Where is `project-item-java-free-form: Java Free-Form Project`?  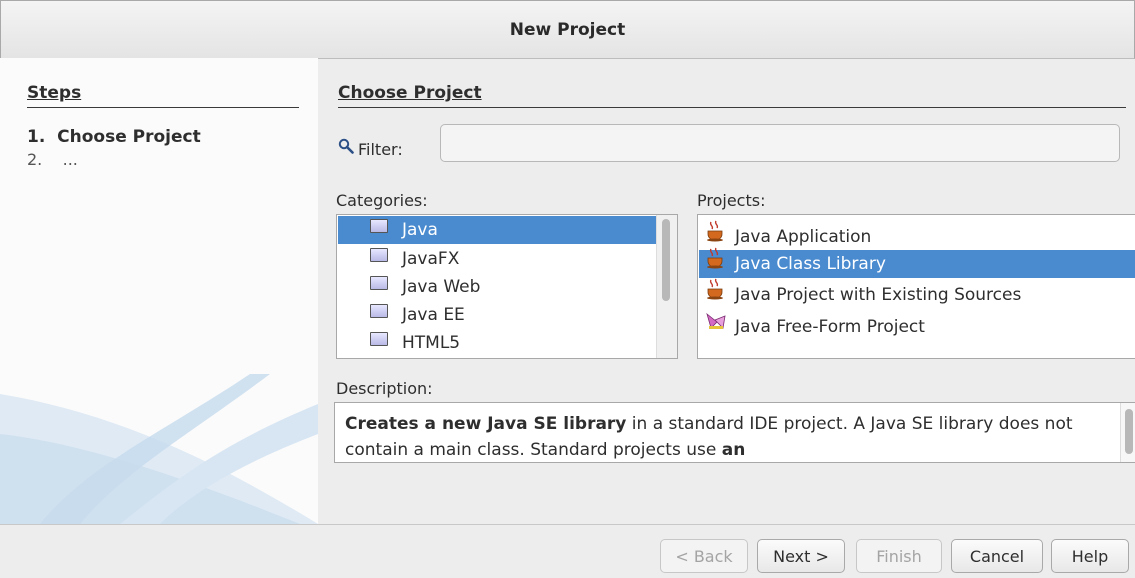
project-item-java-free-form: Java Free-Form Project is located at coordinates (917, 326).